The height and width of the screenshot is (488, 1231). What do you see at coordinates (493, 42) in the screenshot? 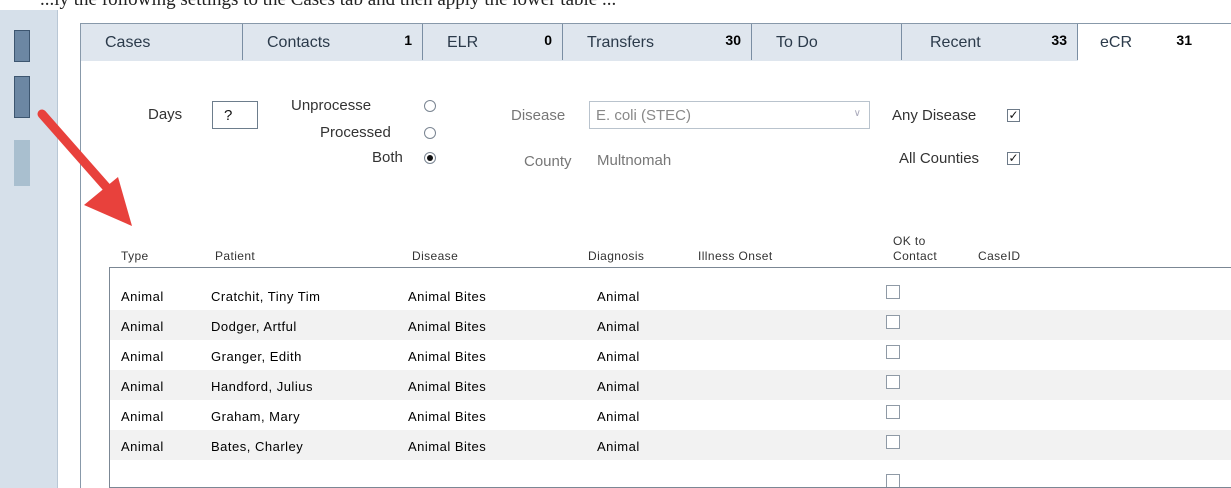
I see `tab-elr: ELR 0` at bounding box center [493, 42].